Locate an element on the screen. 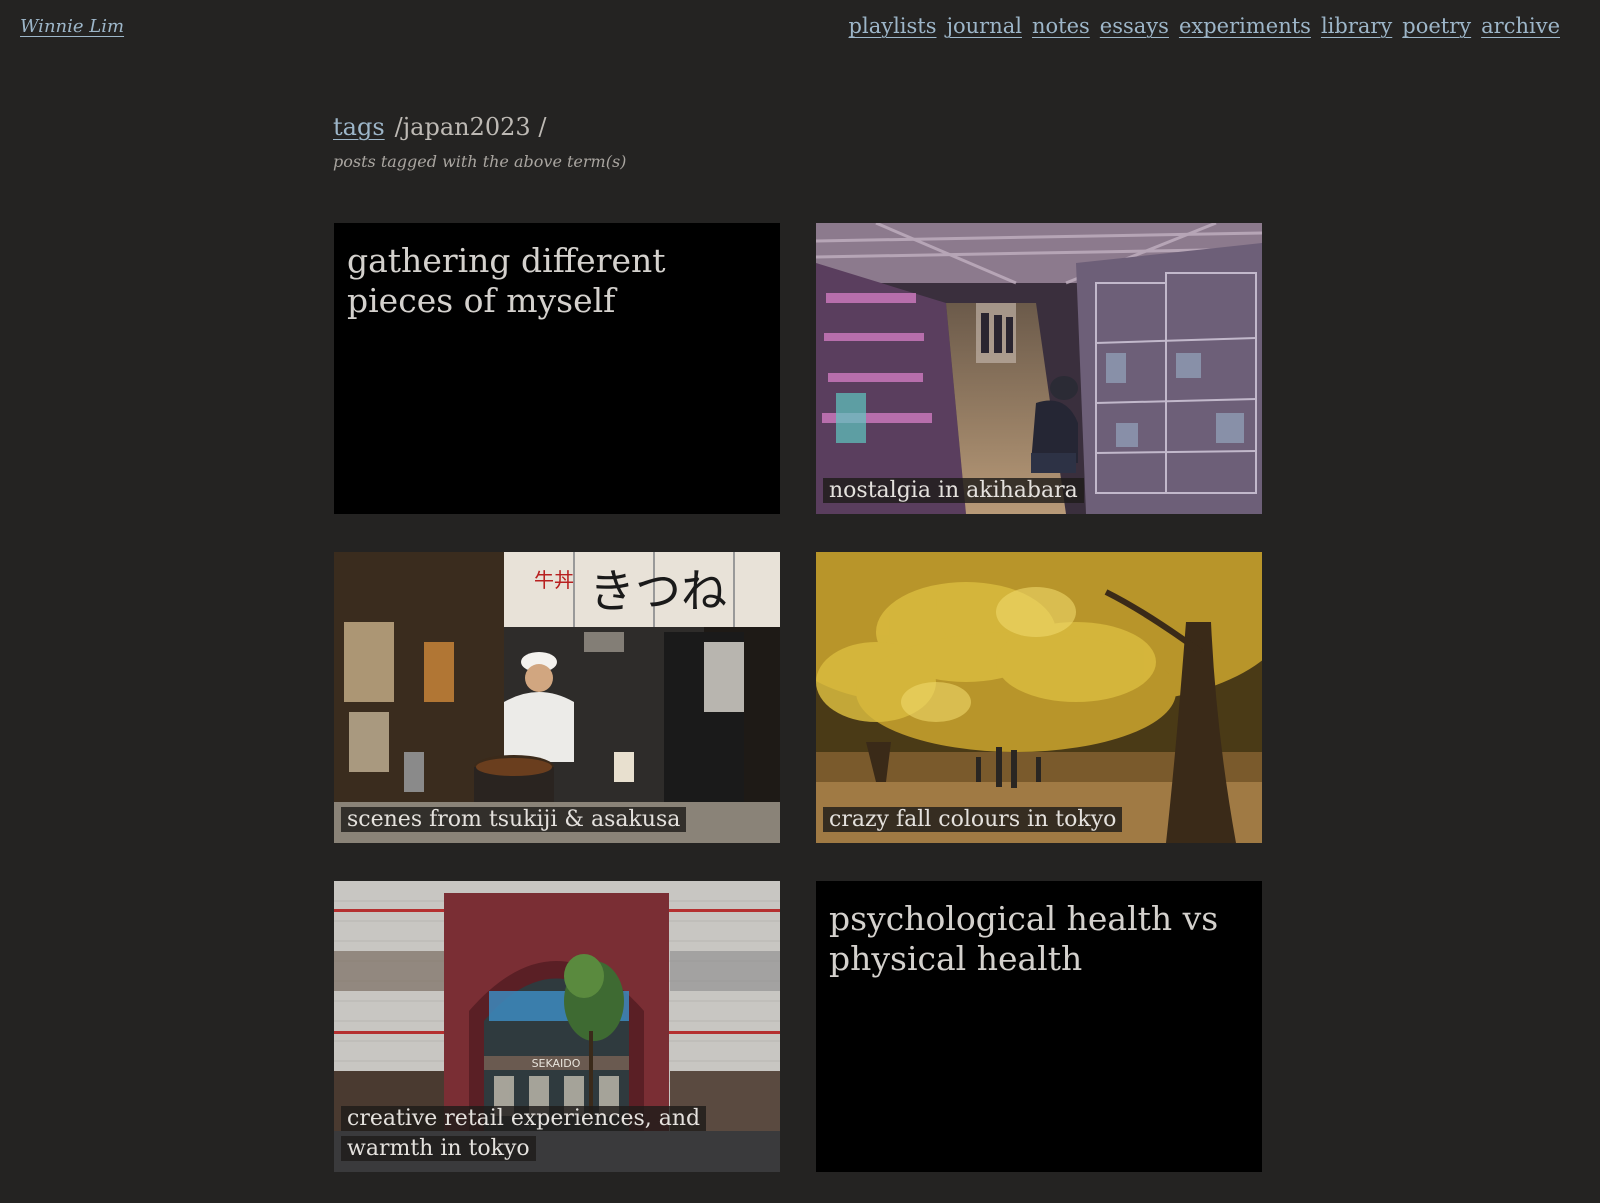 The height and width of the screenshot is (1203, 1600). nav-link-essays: essays is located at coordinates (1134, 26).